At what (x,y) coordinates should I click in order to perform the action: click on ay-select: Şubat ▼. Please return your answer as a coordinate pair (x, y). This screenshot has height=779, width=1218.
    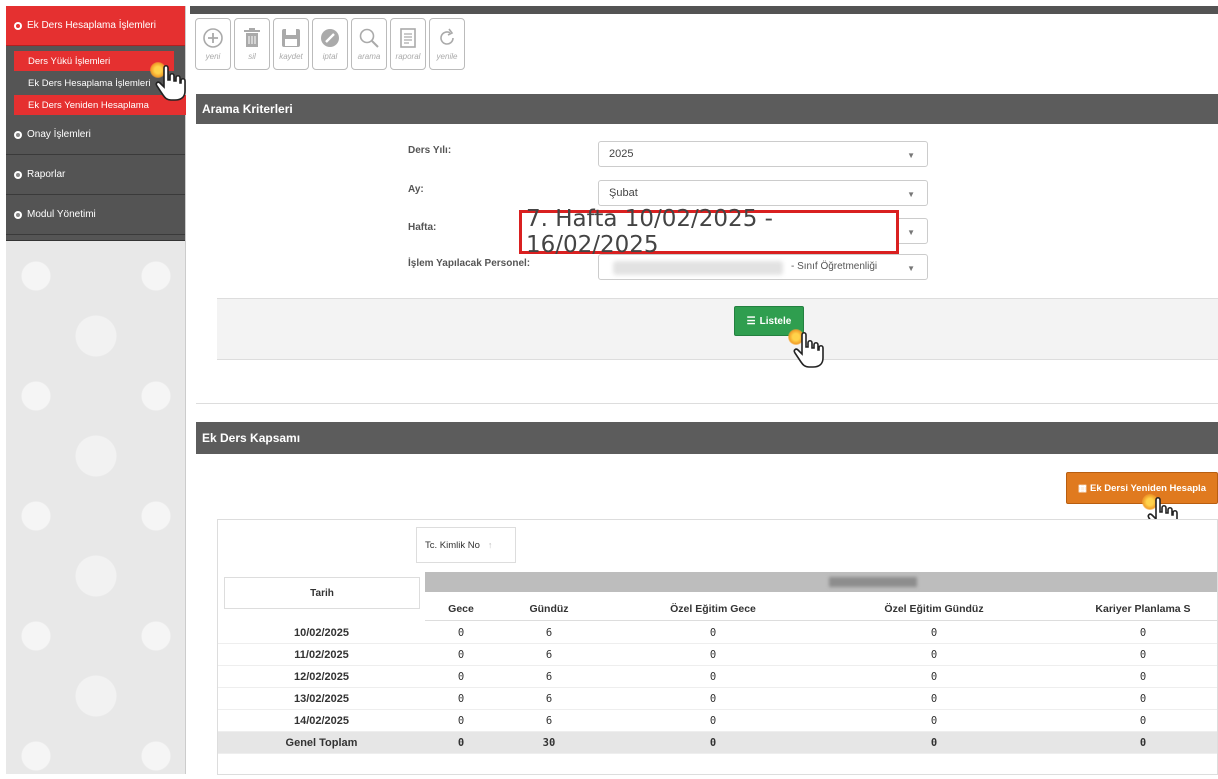
    Looking at the image, I should click on (763, 193).